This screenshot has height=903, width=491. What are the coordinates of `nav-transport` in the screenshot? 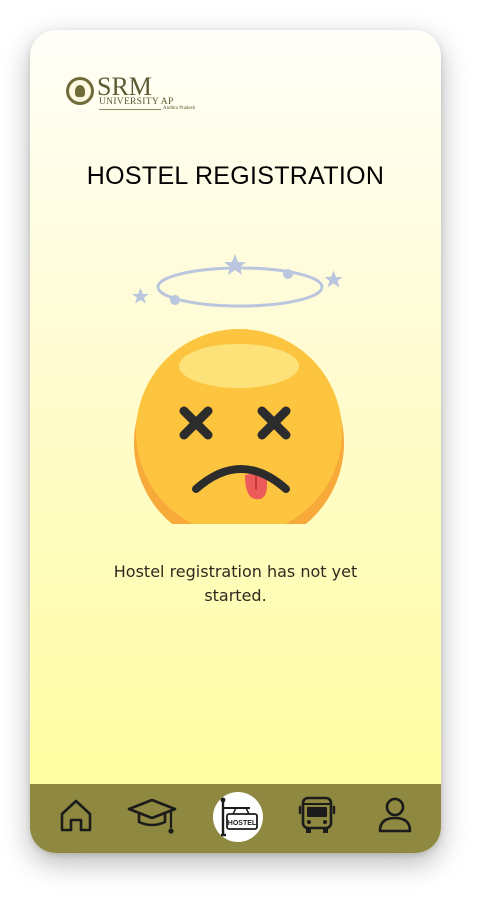 It's located at (317, 815).